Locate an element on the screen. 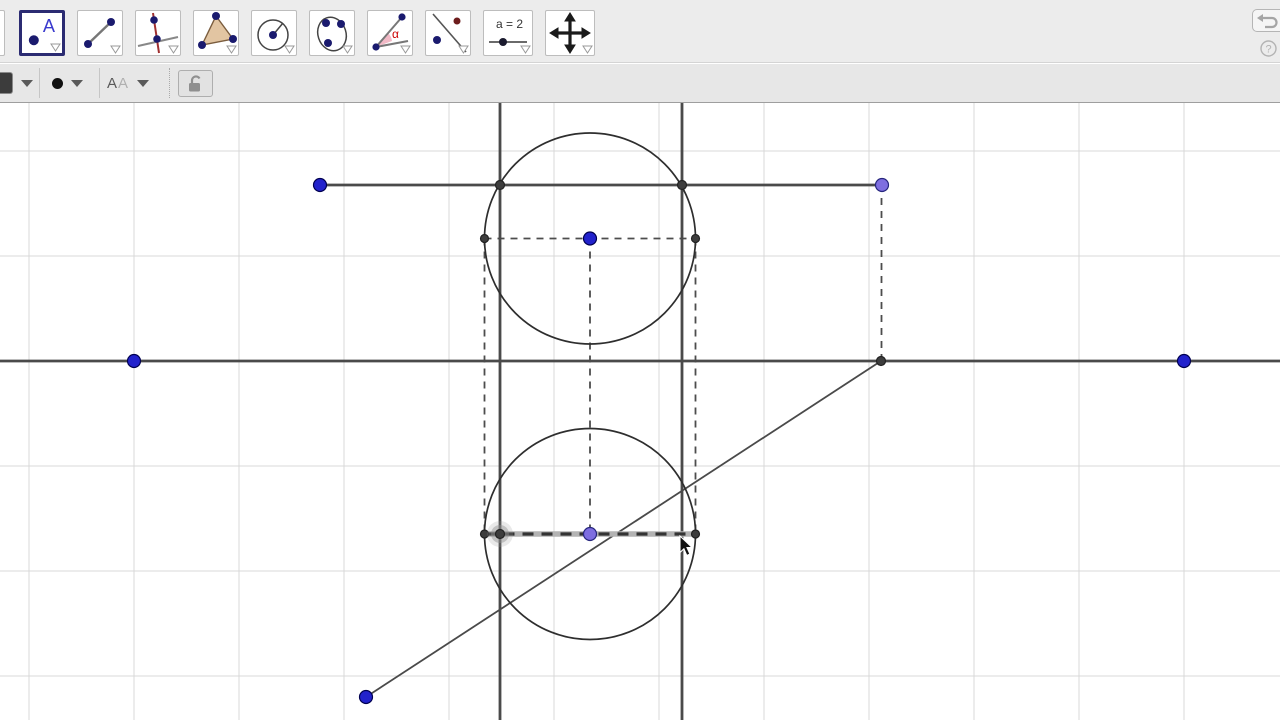  point-line-left is located at coordinates (134, 361).